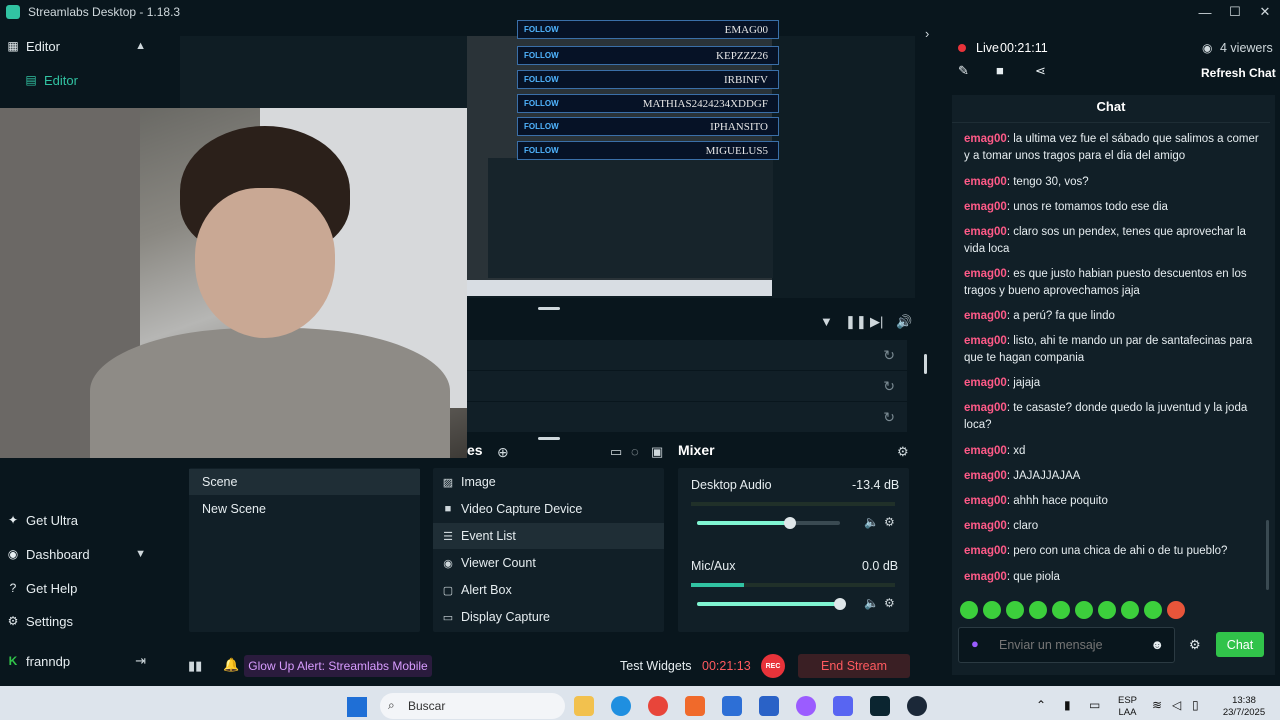 The height and width of the screenshot is (720, 1280). Describe the element at coordinates (854, 666) in the screenshot. I see `end-stream-button: End Stream` at that location.